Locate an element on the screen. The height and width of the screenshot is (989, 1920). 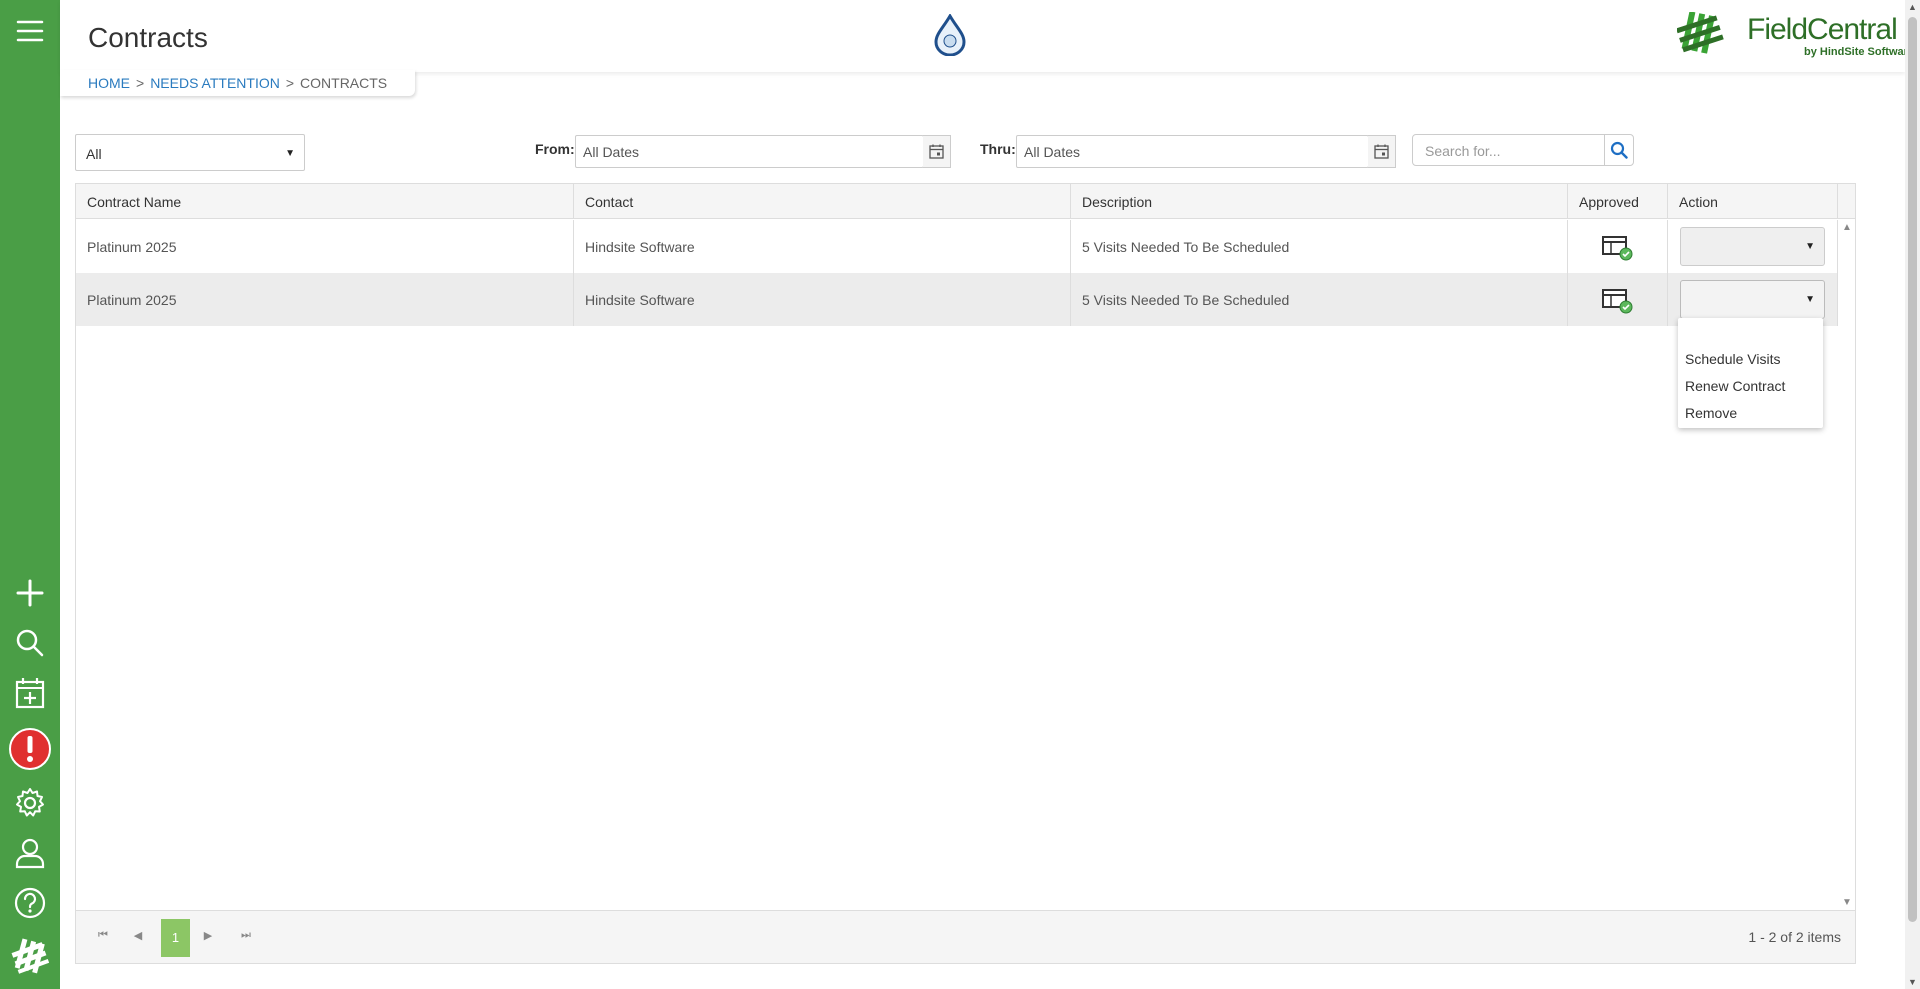
thru-date-input: All Dates is located at coordinates (1192, 151).